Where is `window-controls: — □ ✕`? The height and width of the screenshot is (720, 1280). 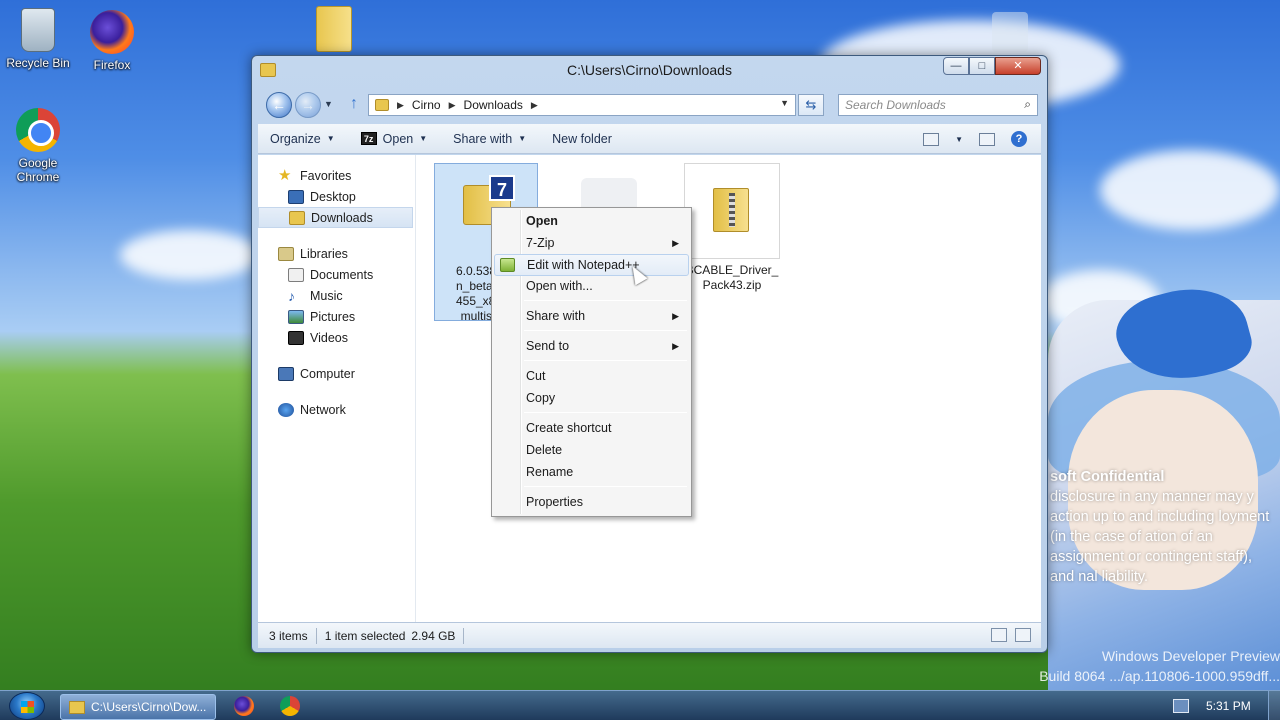 window-controls: — □ ✕ is located at coordinates (992, 66).